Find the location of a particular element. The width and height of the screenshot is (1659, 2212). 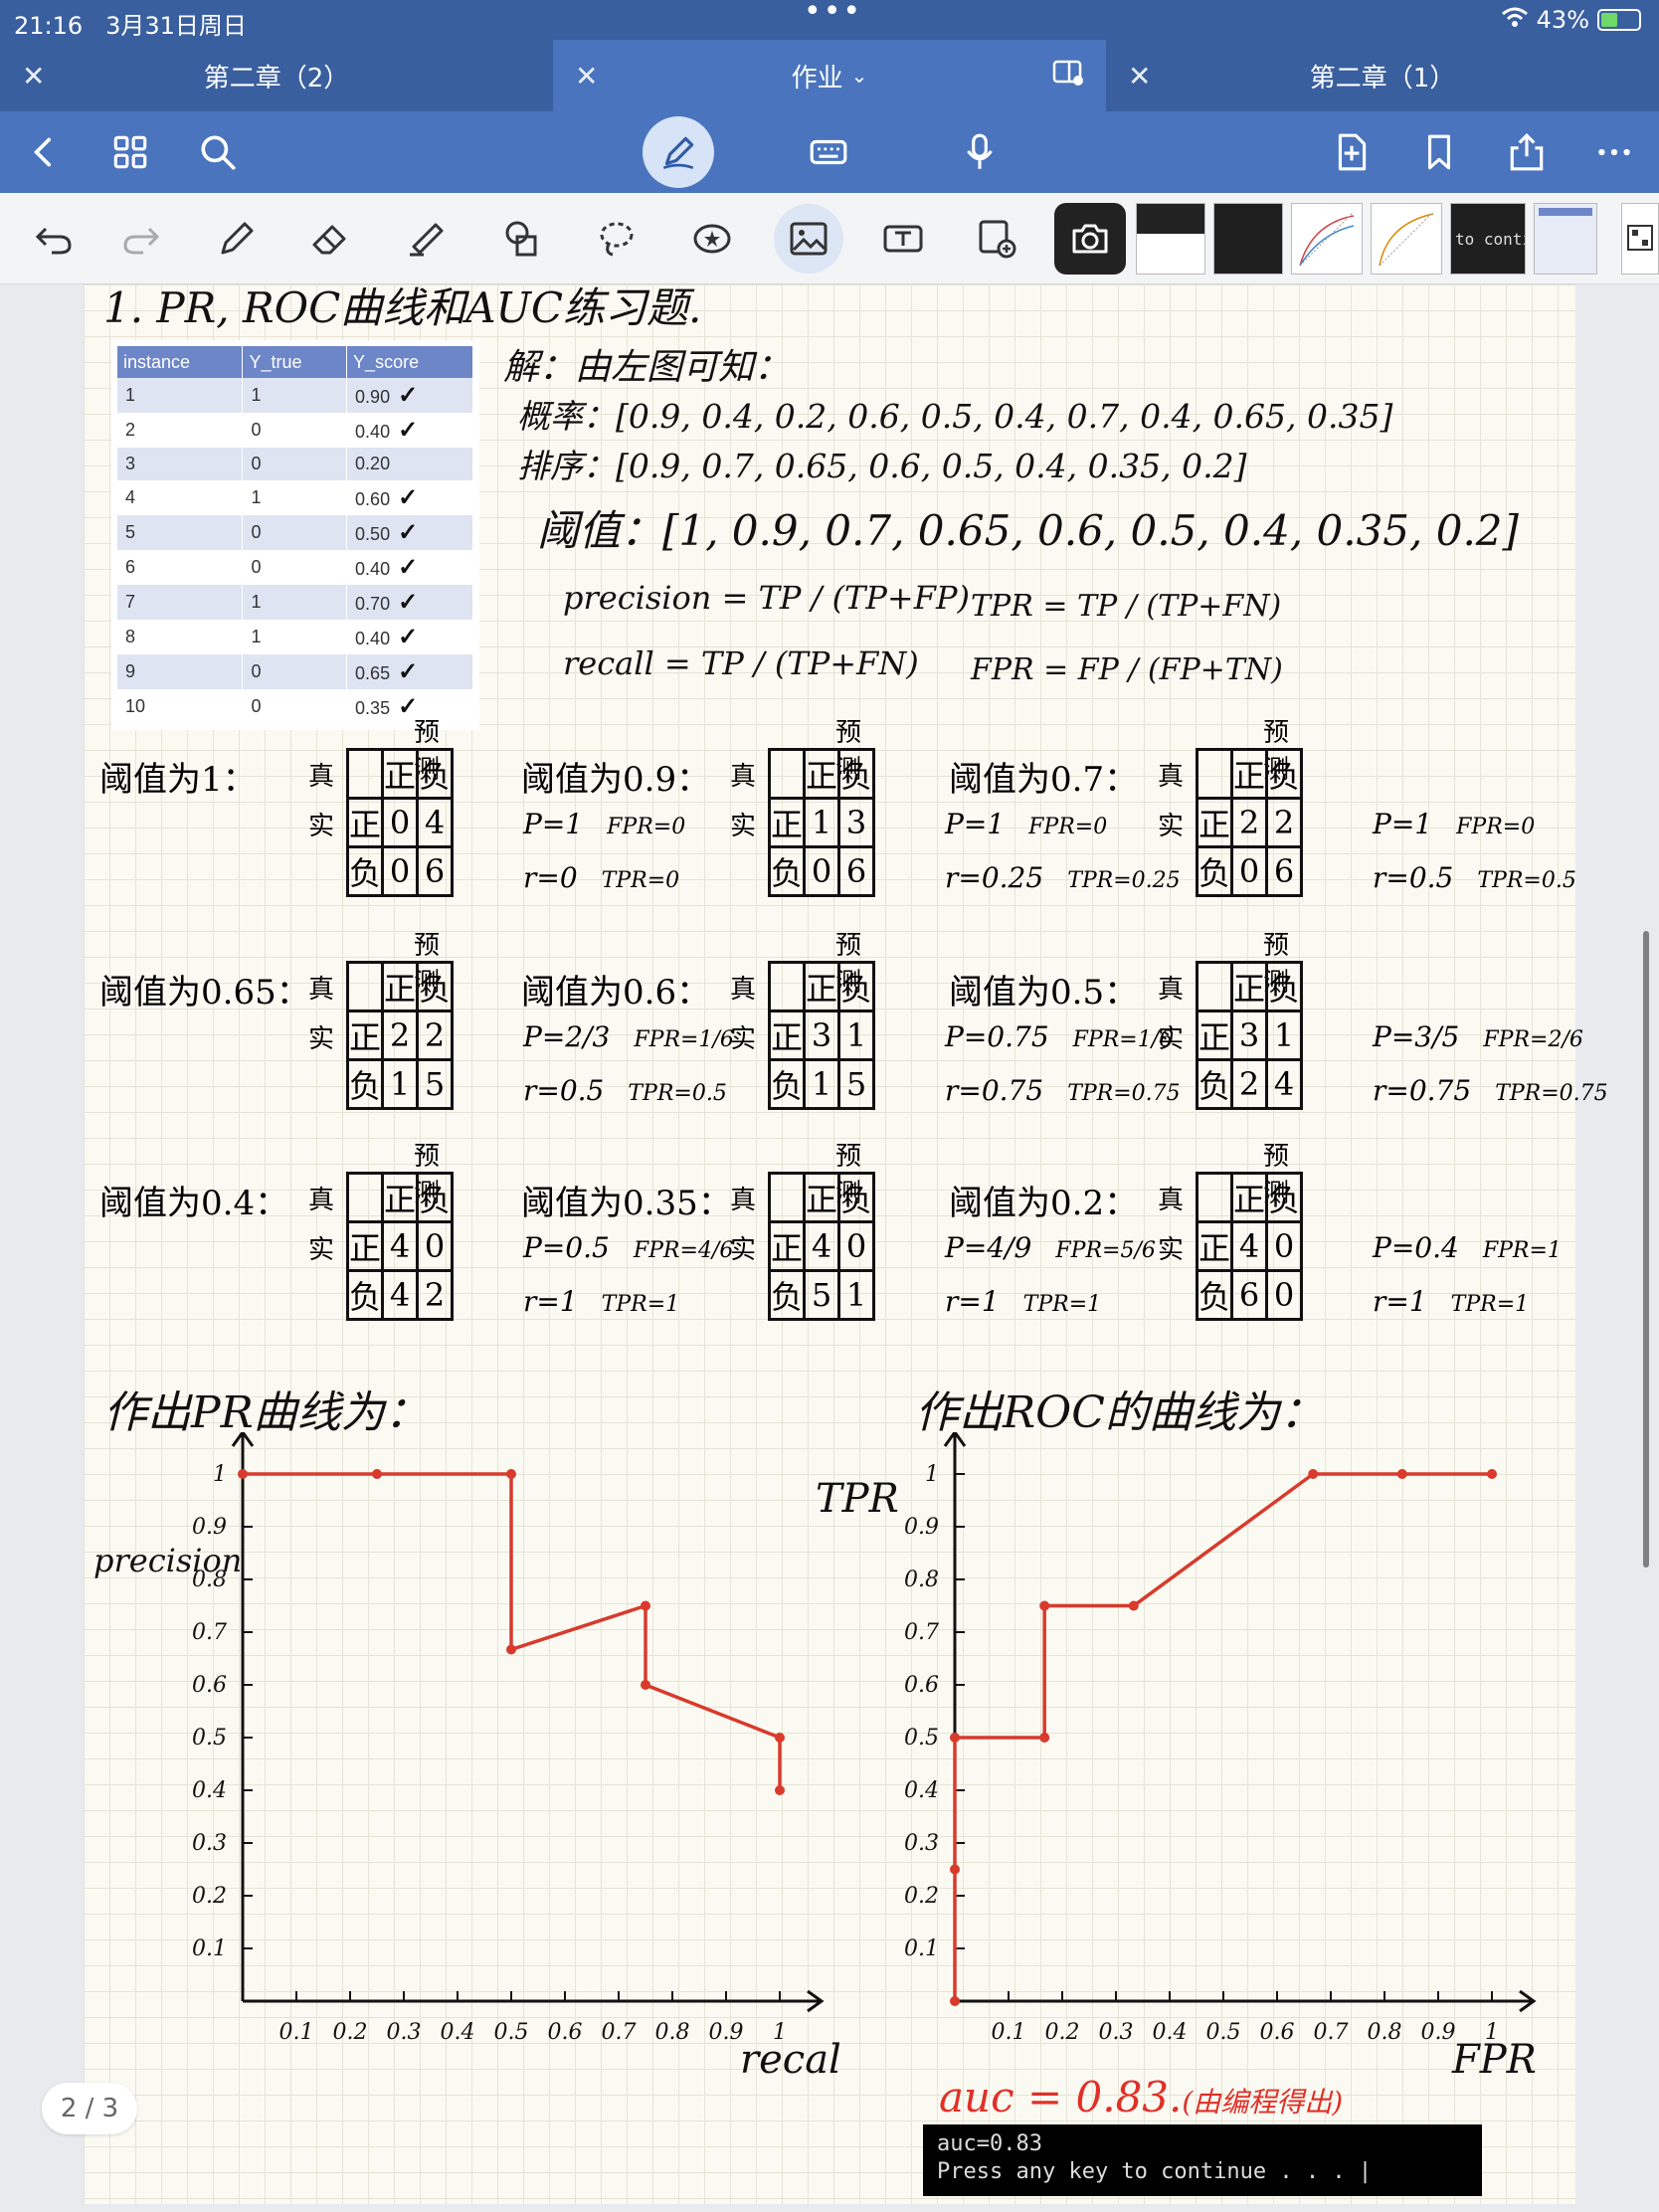

auc-annotation: auc = 0.83.(由编程得出) is located at coordinates (1141, 2097).